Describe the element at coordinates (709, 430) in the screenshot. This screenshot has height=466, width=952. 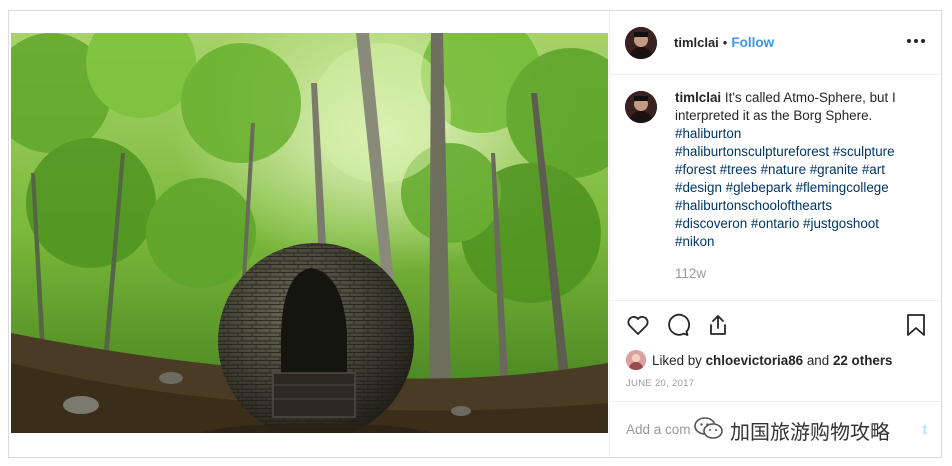
I see `wechat-icon` at that location.